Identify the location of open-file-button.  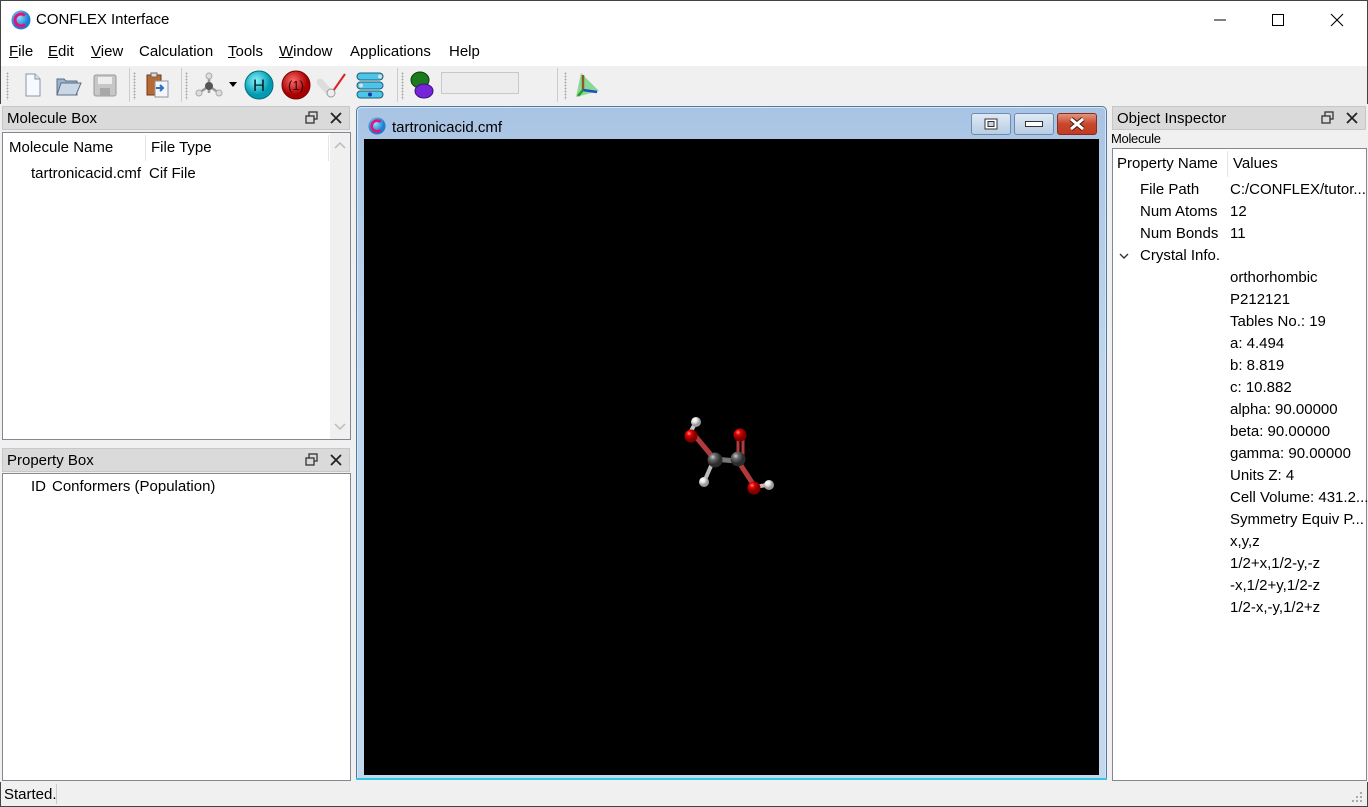
(68, 85).